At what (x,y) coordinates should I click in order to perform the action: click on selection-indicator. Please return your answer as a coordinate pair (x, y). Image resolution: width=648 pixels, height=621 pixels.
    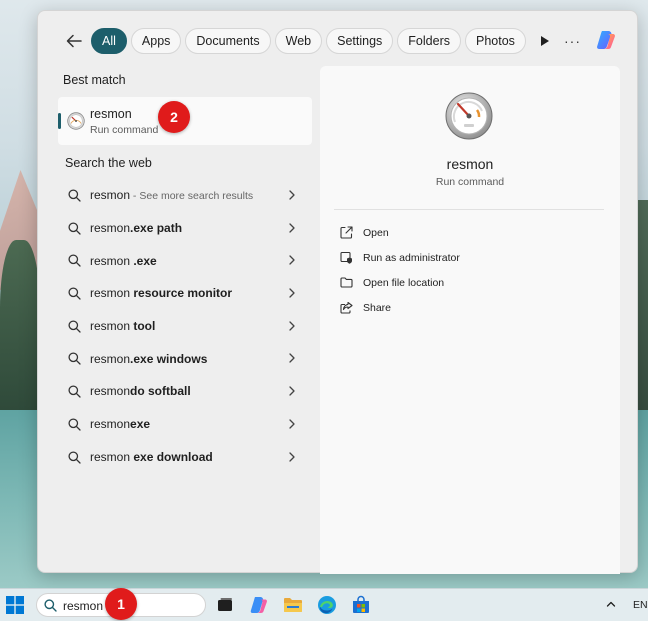
    Looking at the image, I should click on (59, 121).